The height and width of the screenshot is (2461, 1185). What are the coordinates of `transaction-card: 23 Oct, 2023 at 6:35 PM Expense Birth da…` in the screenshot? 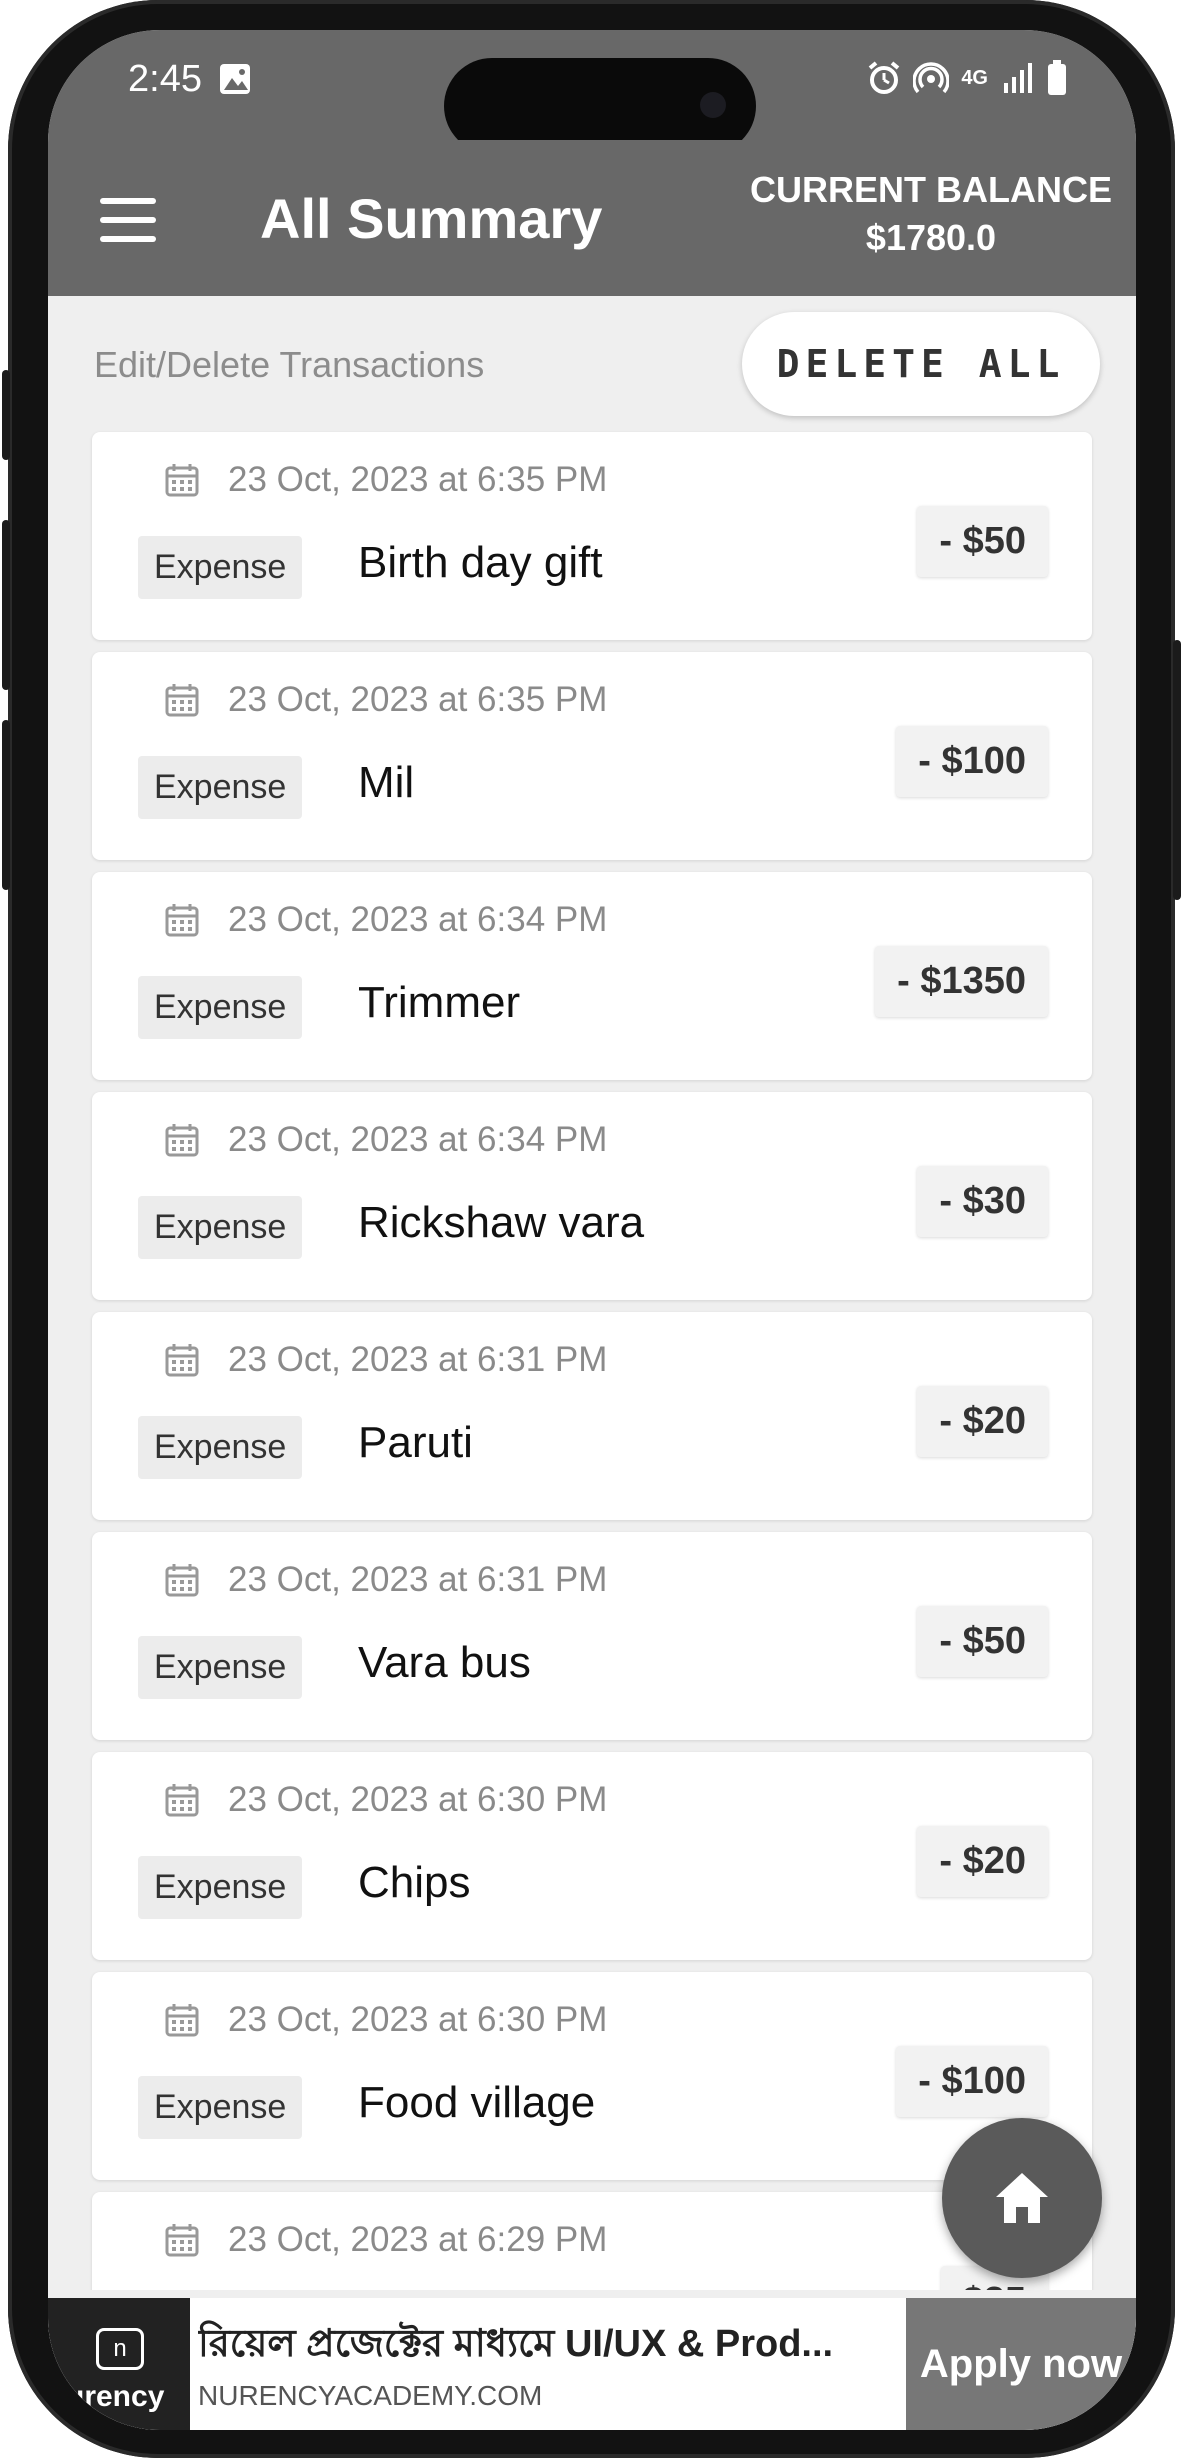 It's located at (592, 536).